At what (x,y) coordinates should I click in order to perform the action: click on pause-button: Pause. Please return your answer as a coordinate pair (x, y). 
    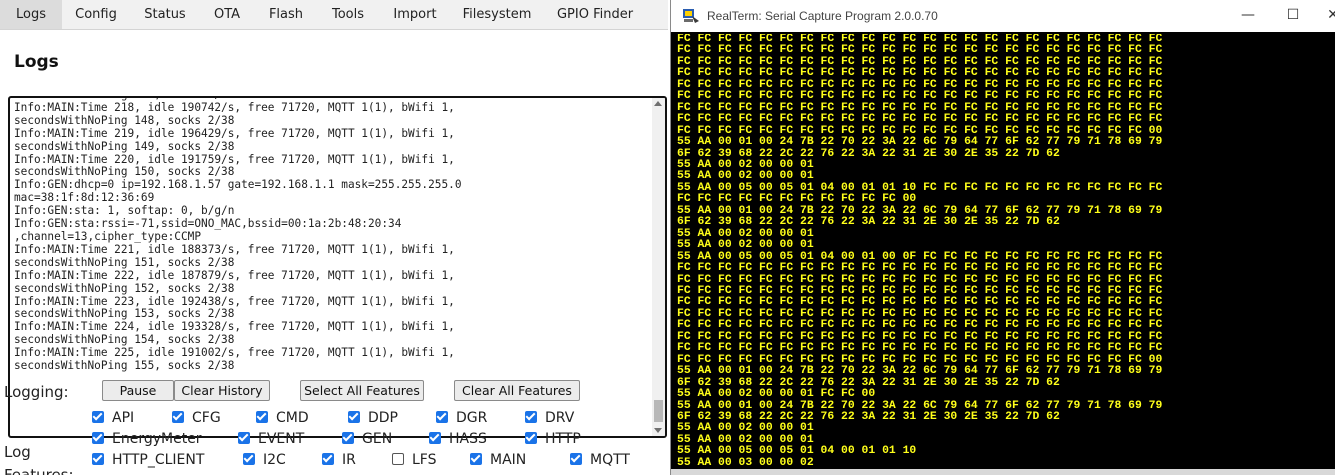
    Looking at the image, I should click on (138, 390).